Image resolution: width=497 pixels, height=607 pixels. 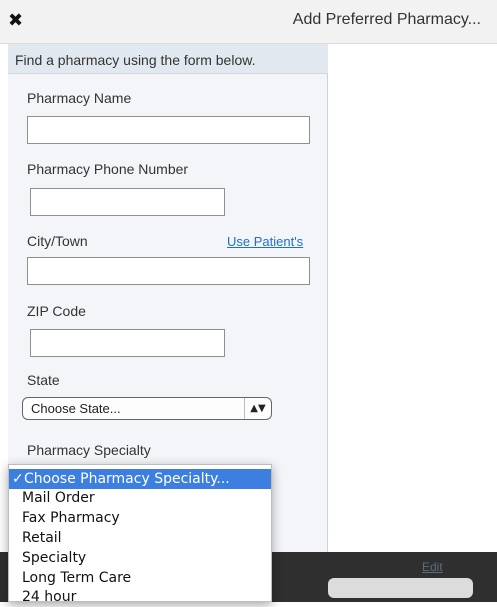 What do you see at coordinates (140, 597) in the screenshot?
I see `specialty-option: 24 hour` at bounding box center [140, 597].